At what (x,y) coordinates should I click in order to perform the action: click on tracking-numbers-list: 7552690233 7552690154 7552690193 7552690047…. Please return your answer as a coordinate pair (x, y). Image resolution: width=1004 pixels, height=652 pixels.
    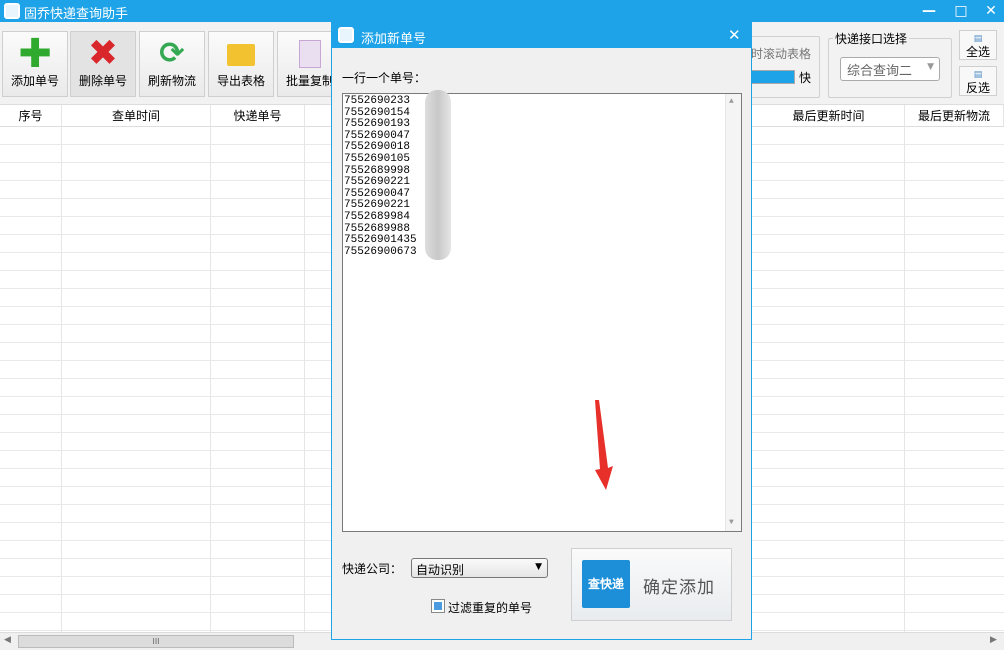
    Looking at the image, I should click on (542, 176).